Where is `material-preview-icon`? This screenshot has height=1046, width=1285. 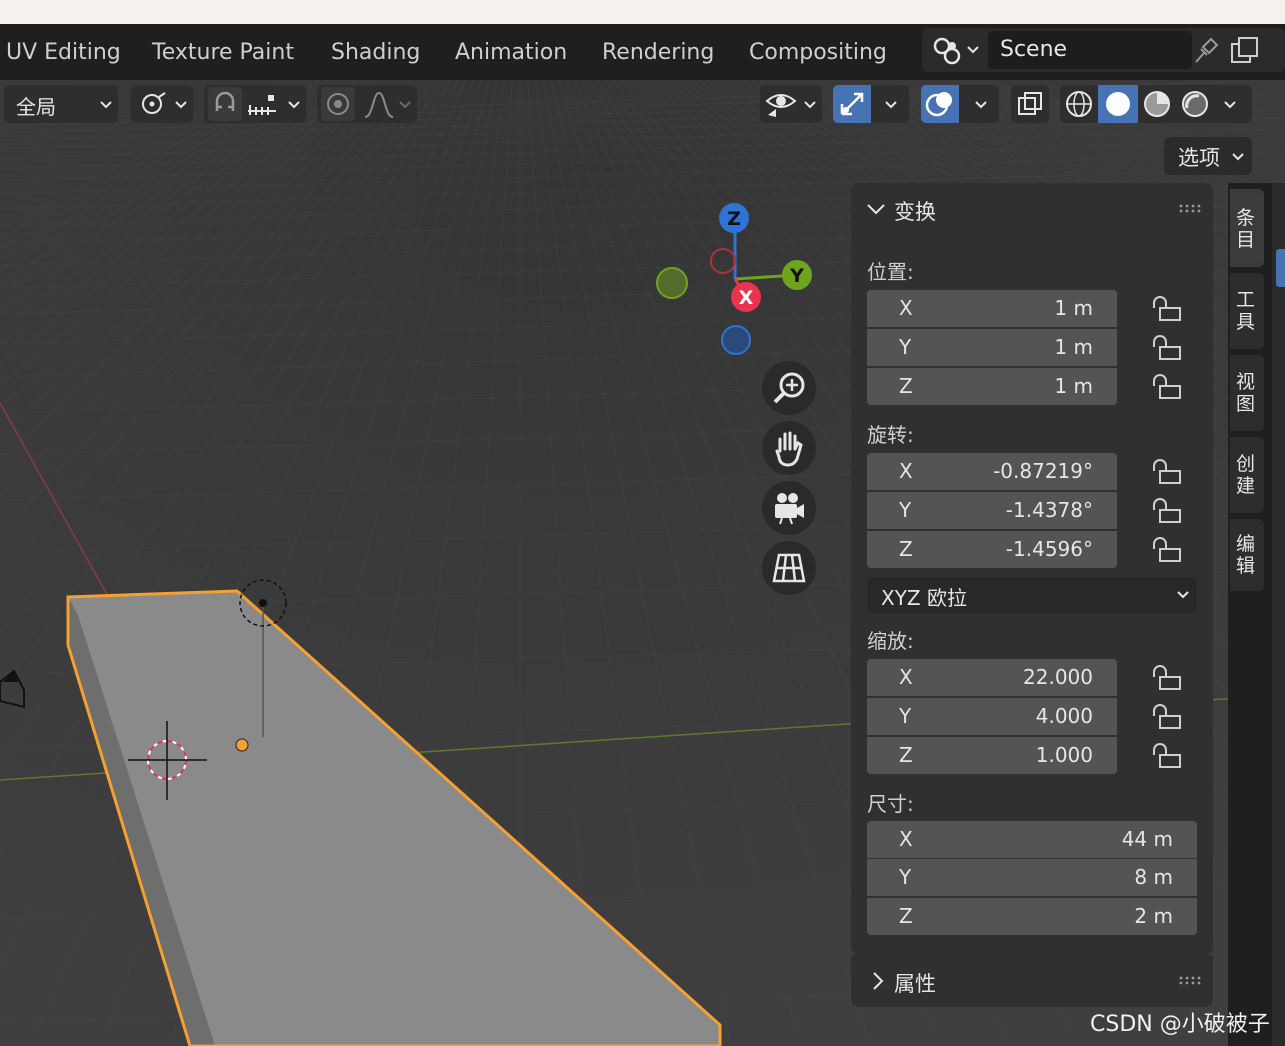 material-preview-icon is located at coordinates (1157, 104).